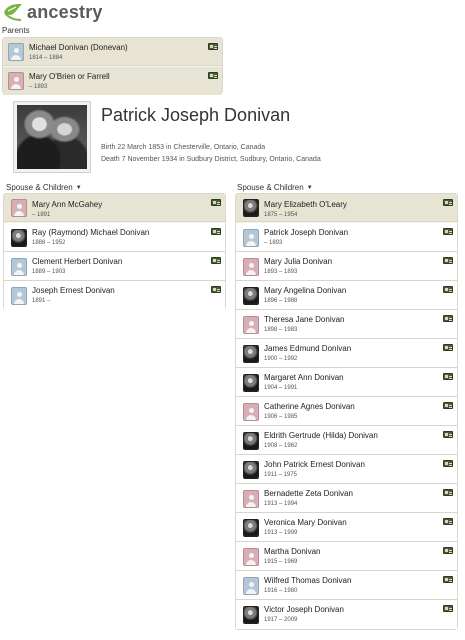 The width and height of the screenshot is (465, 640). I want to click on spouse-right-heading: Spouse & Children ▼, so click(275, 187).